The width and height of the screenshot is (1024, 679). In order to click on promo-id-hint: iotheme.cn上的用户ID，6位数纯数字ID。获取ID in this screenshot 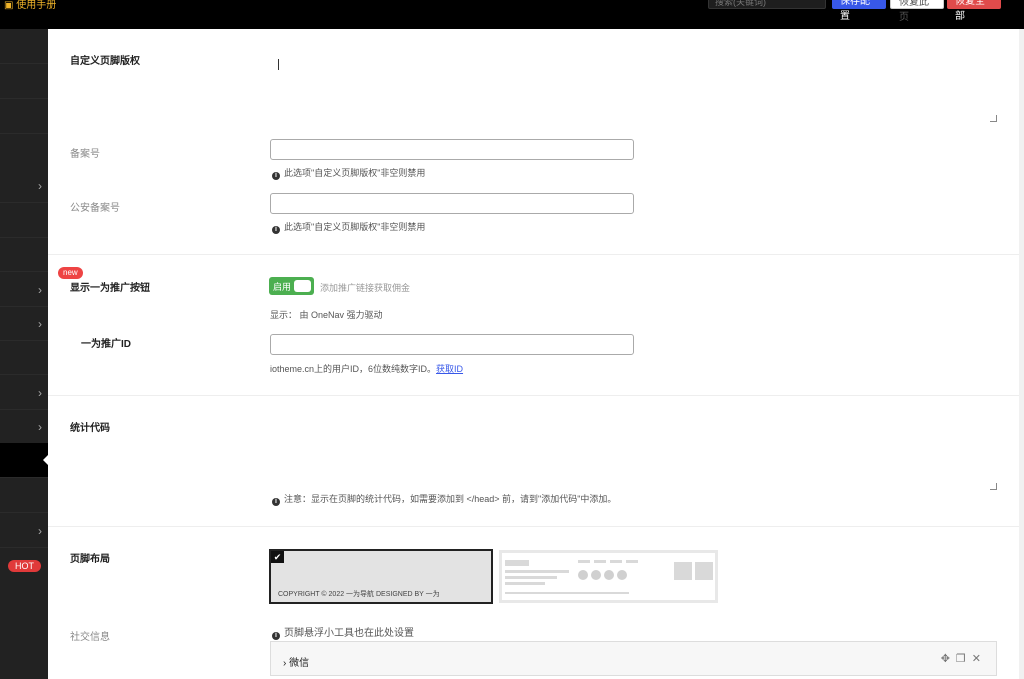, I will do `click(366, 368)`.